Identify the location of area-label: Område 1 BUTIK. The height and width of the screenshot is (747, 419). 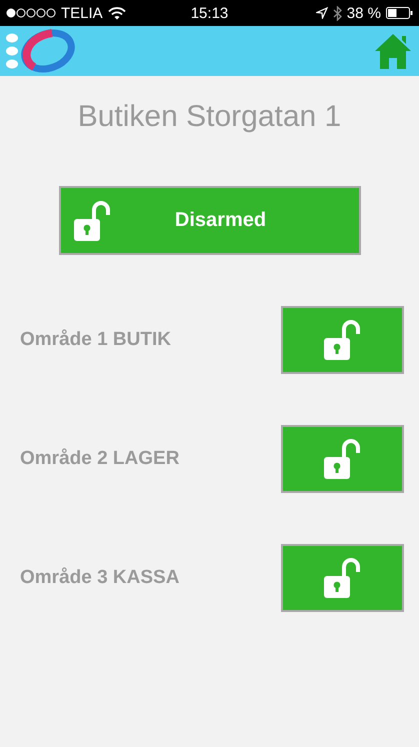
(95, 340).